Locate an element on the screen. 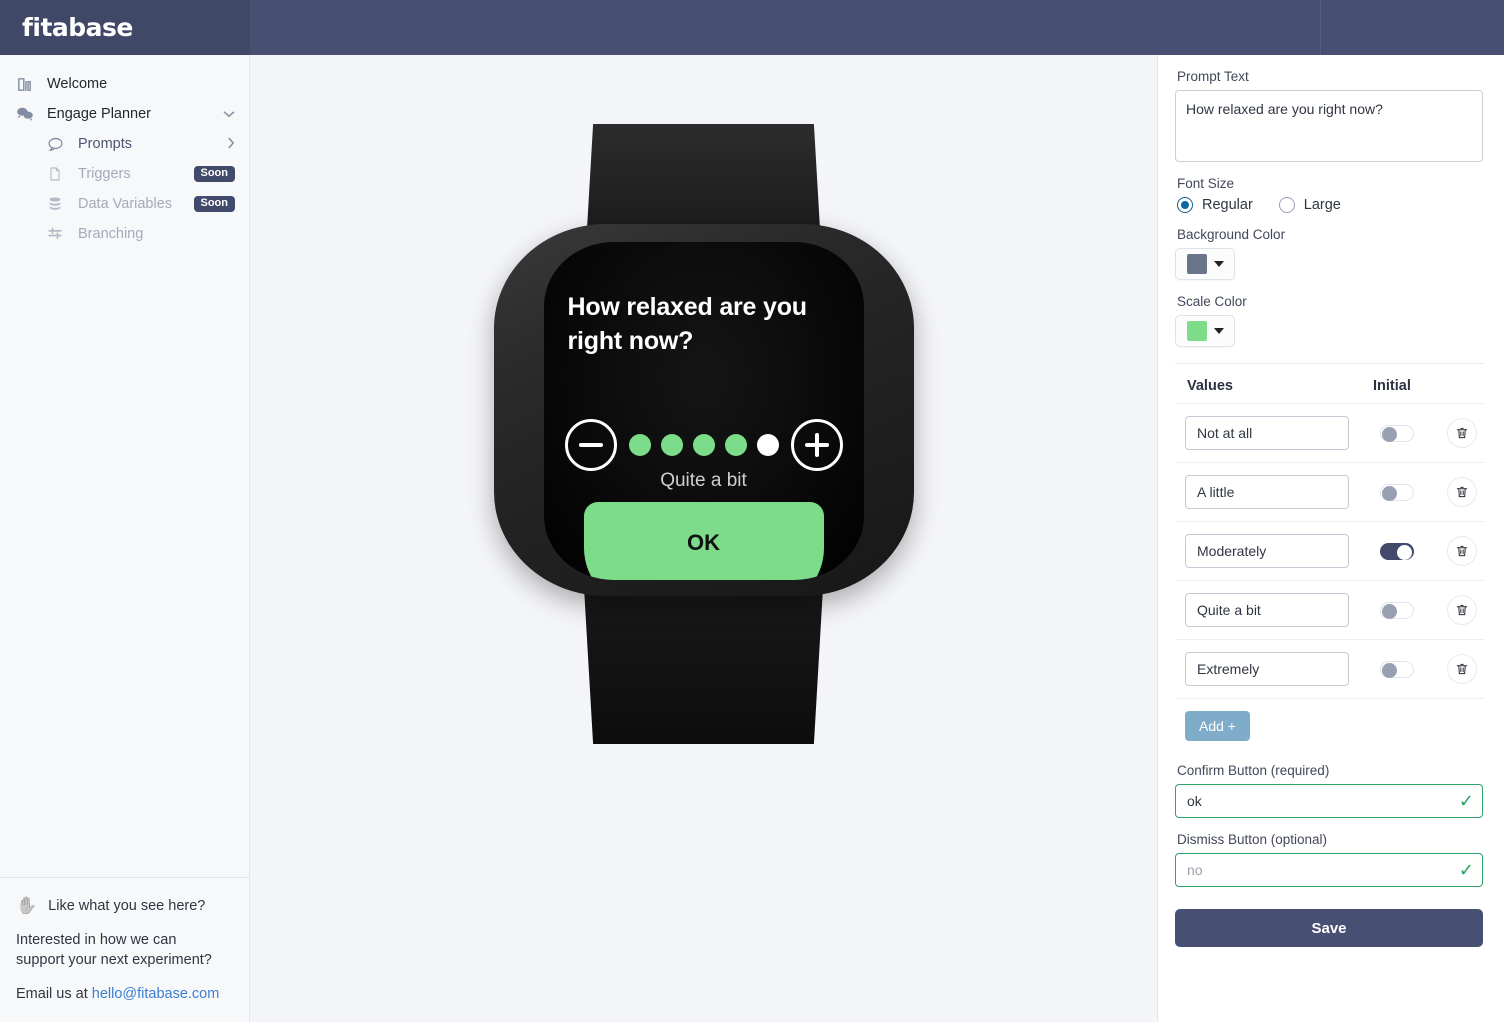 This screenshot has height=1022, width=1504. preview-question-text: How relaxed are you right now? is located at coordinates (687, 324).